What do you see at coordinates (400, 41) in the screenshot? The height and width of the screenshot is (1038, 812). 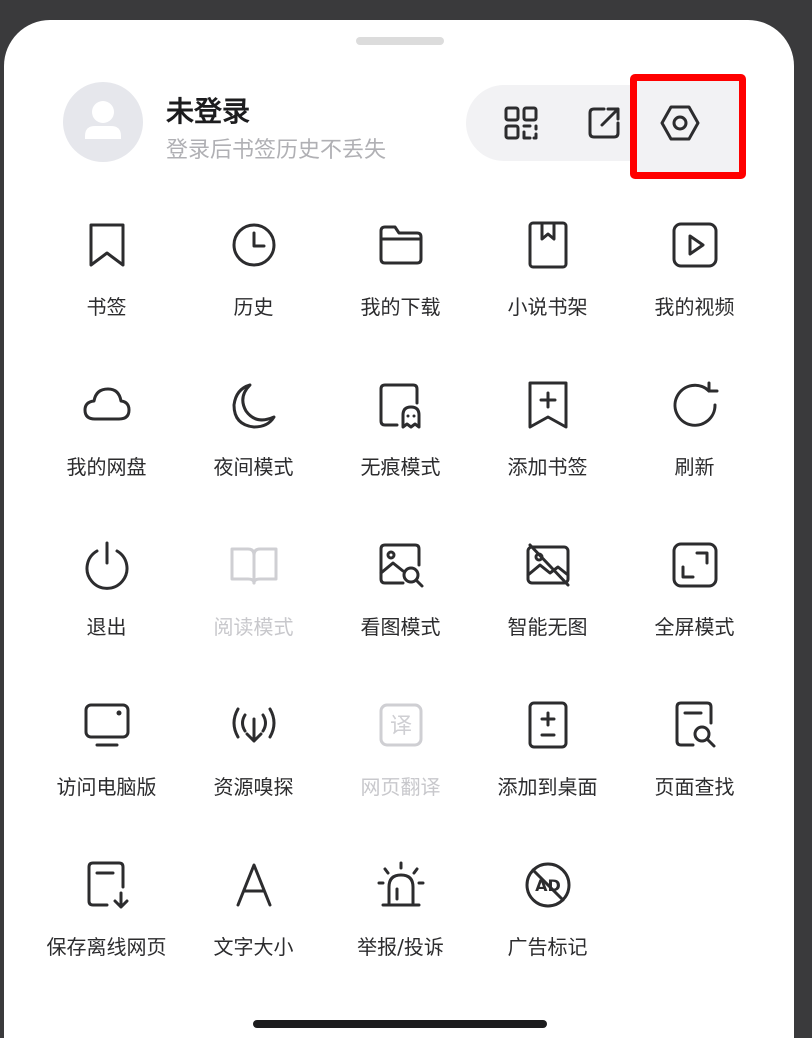 I see `drag-handle` at bounding box center [400, 41].